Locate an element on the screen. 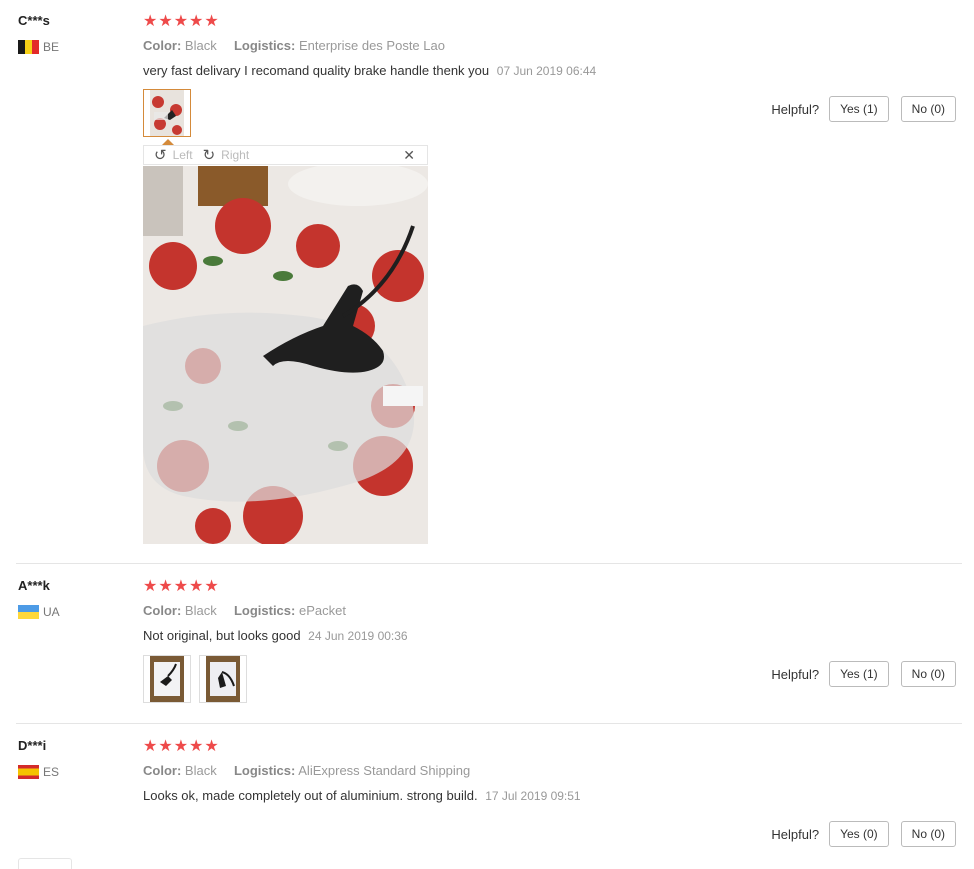  reviewer-country: ES is located at coordinates (38, 772).